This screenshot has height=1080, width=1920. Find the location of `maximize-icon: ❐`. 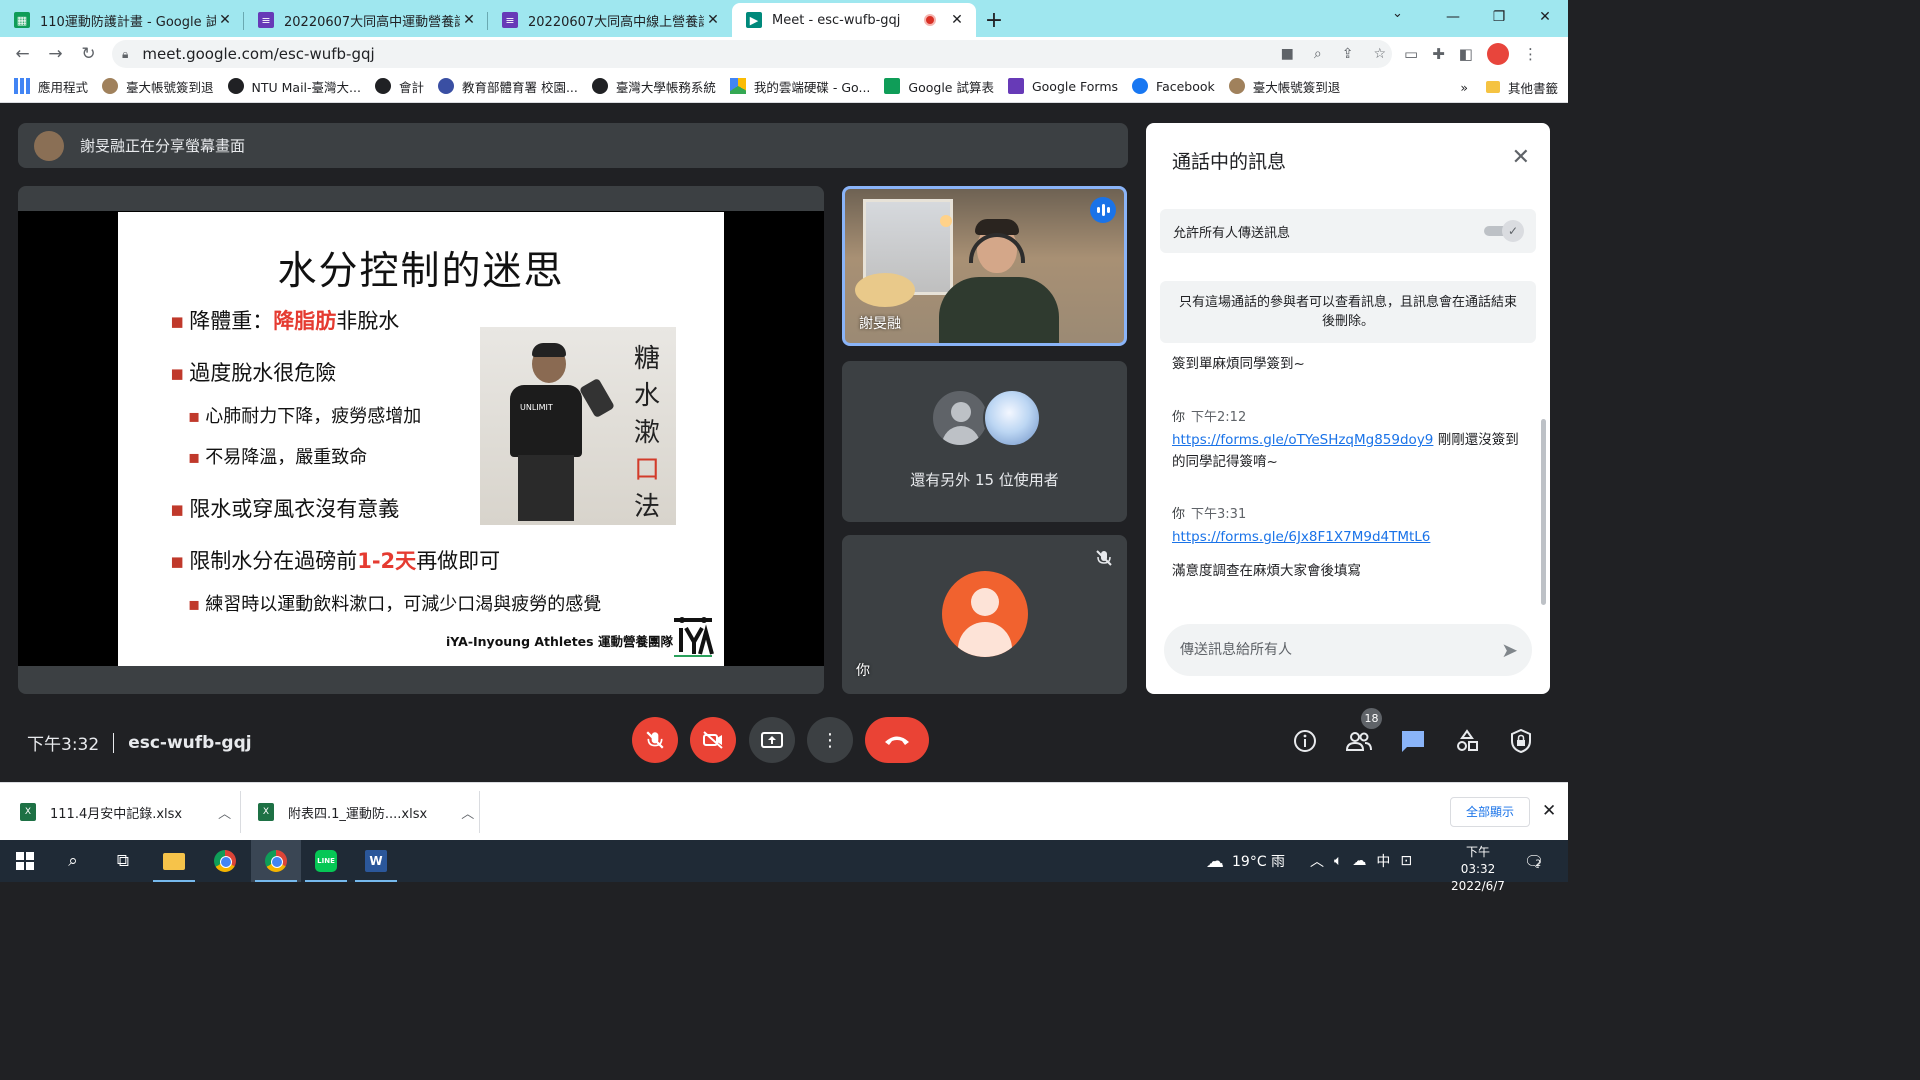

maximize-icon: ❐ is located at coordinates (1499, 17).